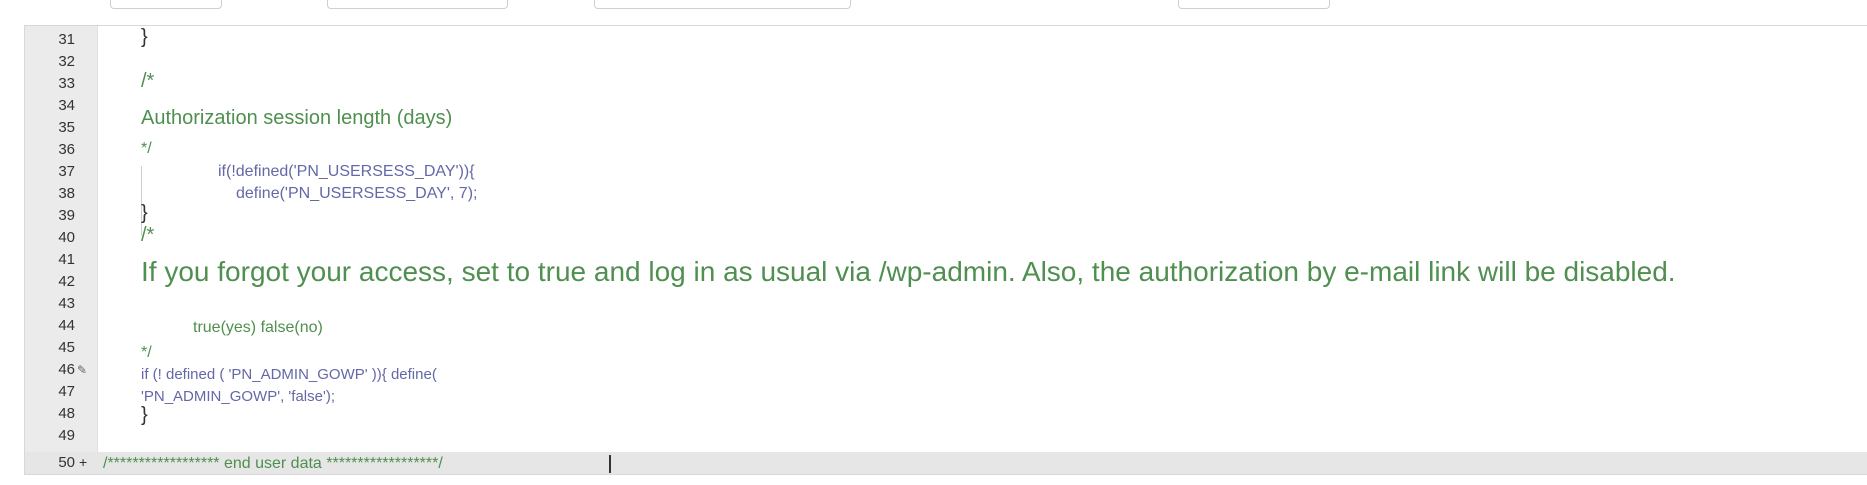 Image resolution: width=1867 pixels, height=485 pixels. Describe the element at coordinates (144, 213) in the screenshot. I see `code-line-39: }` at that location.